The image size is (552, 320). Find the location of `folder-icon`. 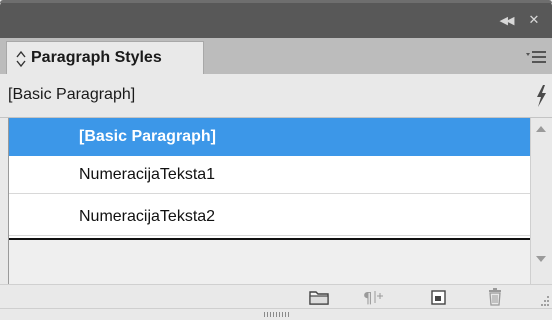

folder-icon is located at coordinates (319, 297).